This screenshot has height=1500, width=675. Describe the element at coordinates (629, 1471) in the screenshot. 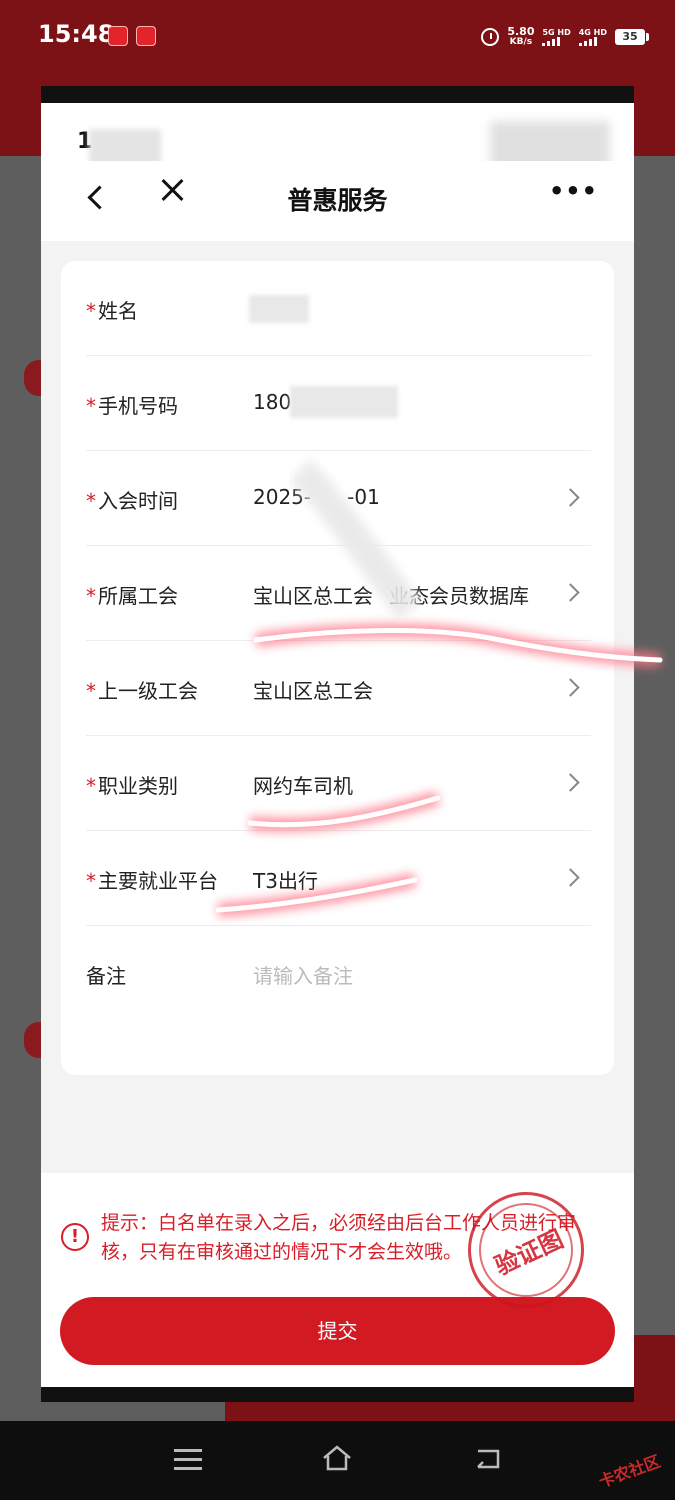

I see `watermark: 卡农社区` at that location.